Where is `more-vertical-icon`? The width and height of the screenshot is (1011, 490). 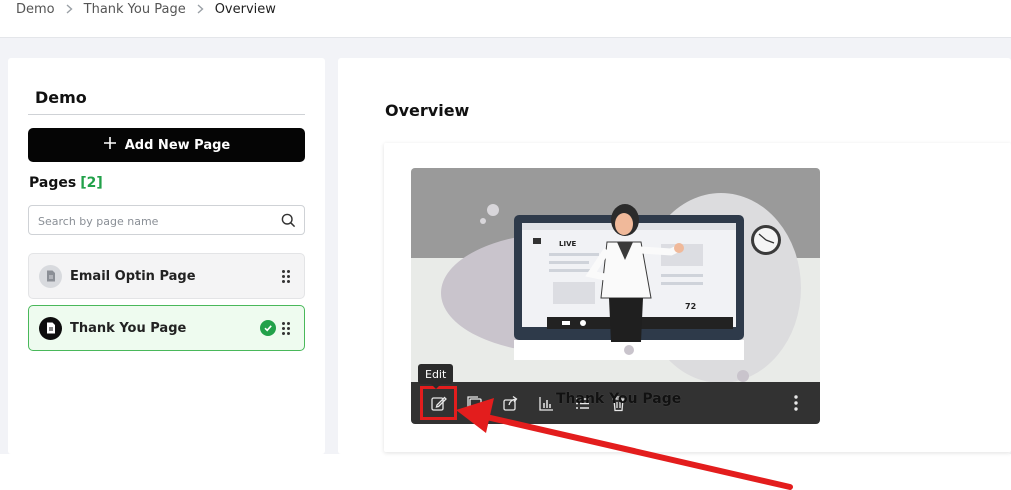
more-vertical-icon is located at coordinates (796, 403).